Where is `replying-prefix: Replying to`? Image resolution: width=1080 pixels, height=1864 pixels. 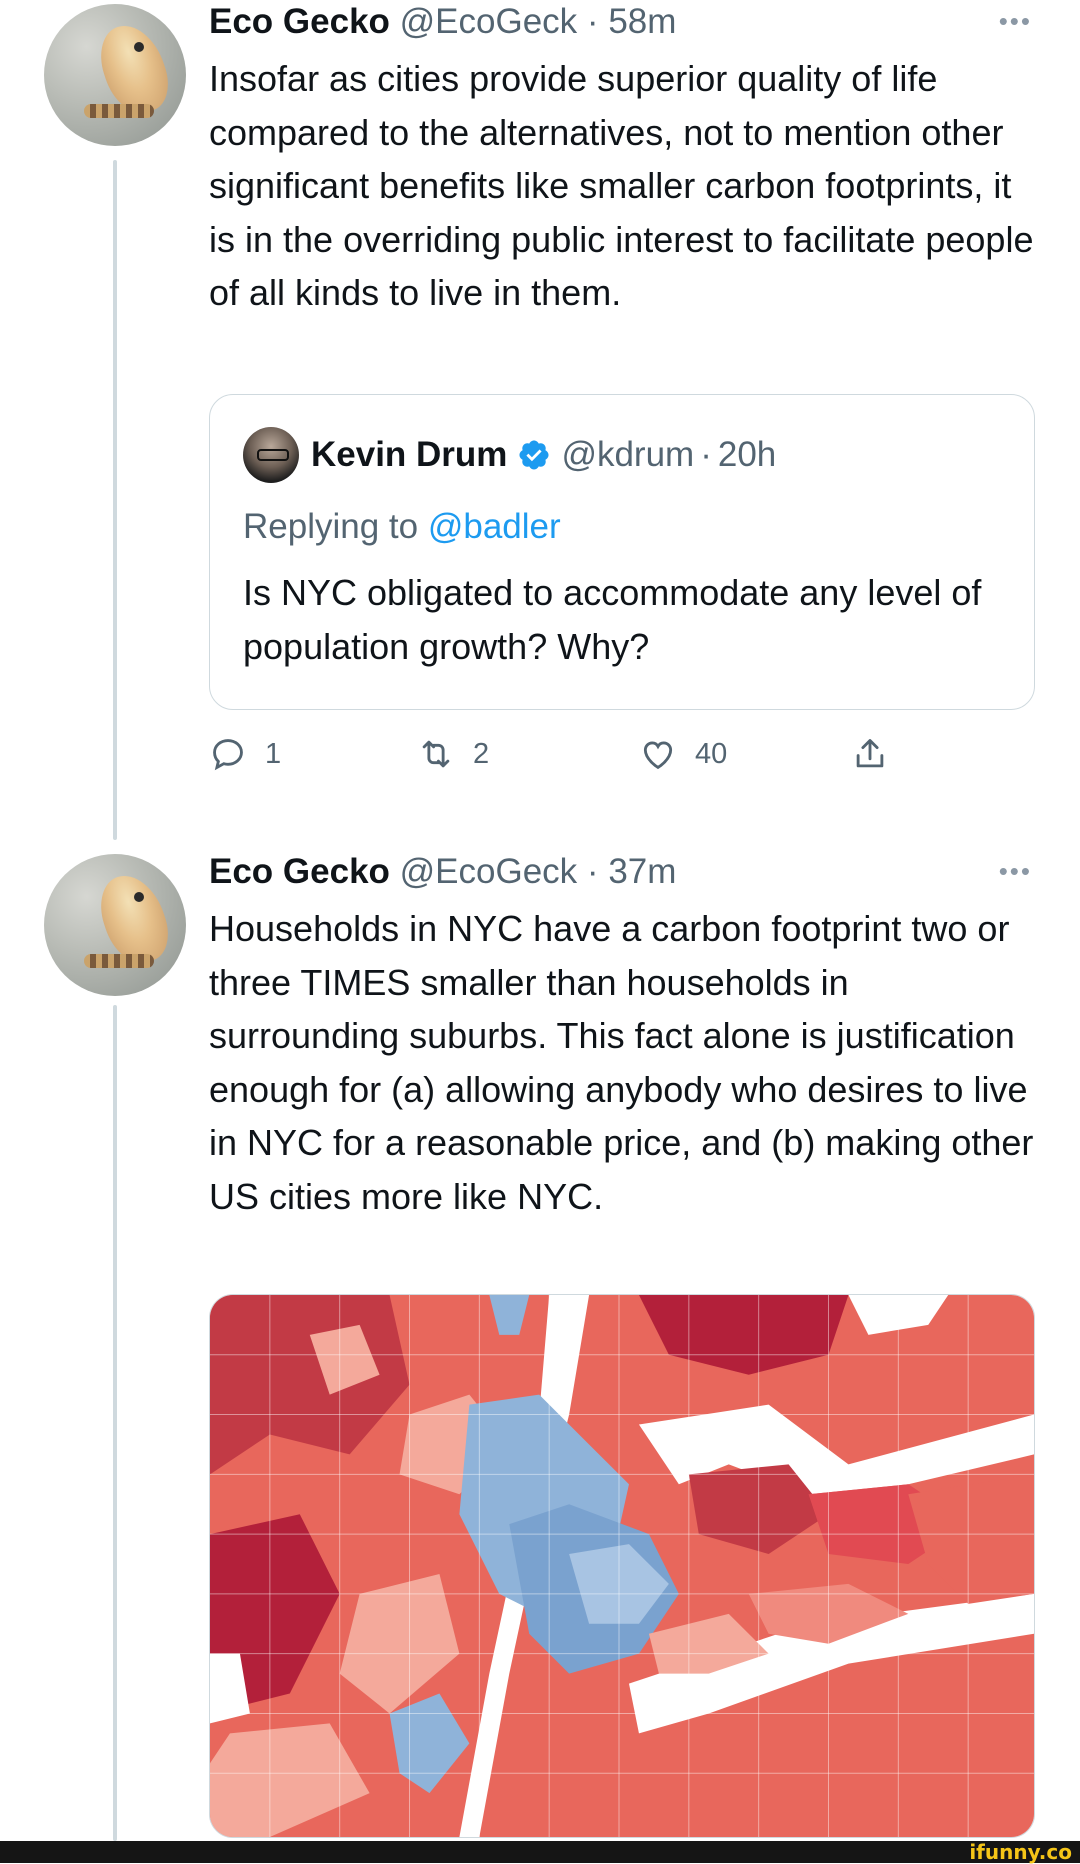 replying-prefix: Replying to is located at coordinates (331, 526).